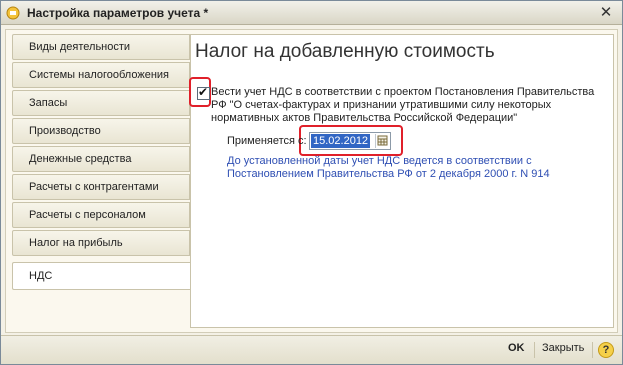 This screenshot has height=365, width=623. Describe the element at coordinates (311, 349) in the screenshot. I see `footer-bar: OK Закрыть ?` at that location.